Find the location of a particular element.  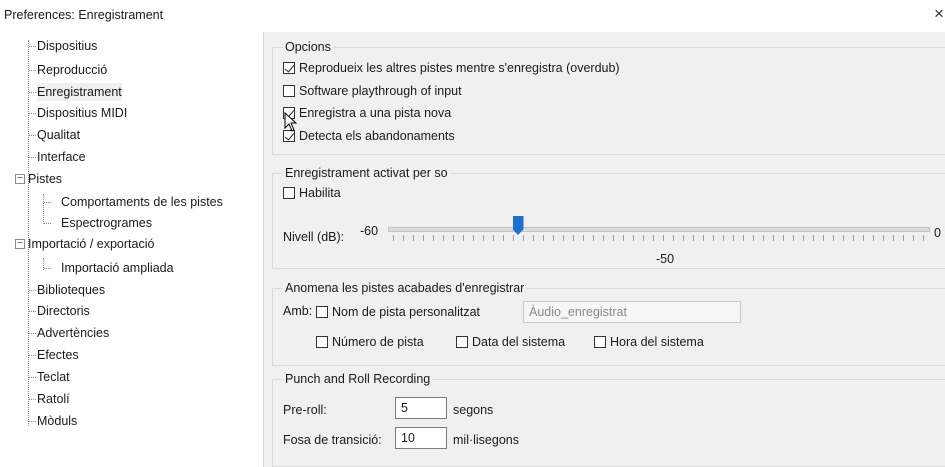

system-date-option: Data del sistema is located at coordinates (510, 342).